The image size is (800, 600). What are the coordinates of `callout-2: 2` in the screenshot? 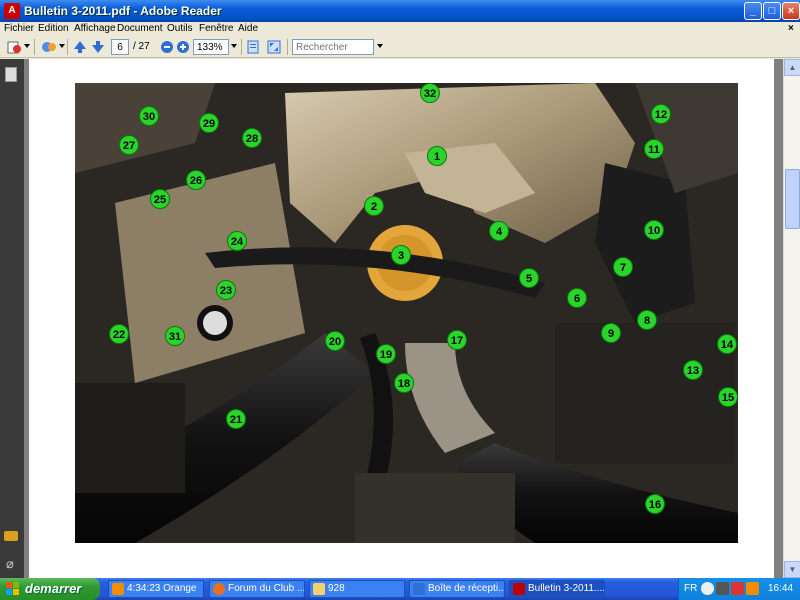 It's located at (374, 206).